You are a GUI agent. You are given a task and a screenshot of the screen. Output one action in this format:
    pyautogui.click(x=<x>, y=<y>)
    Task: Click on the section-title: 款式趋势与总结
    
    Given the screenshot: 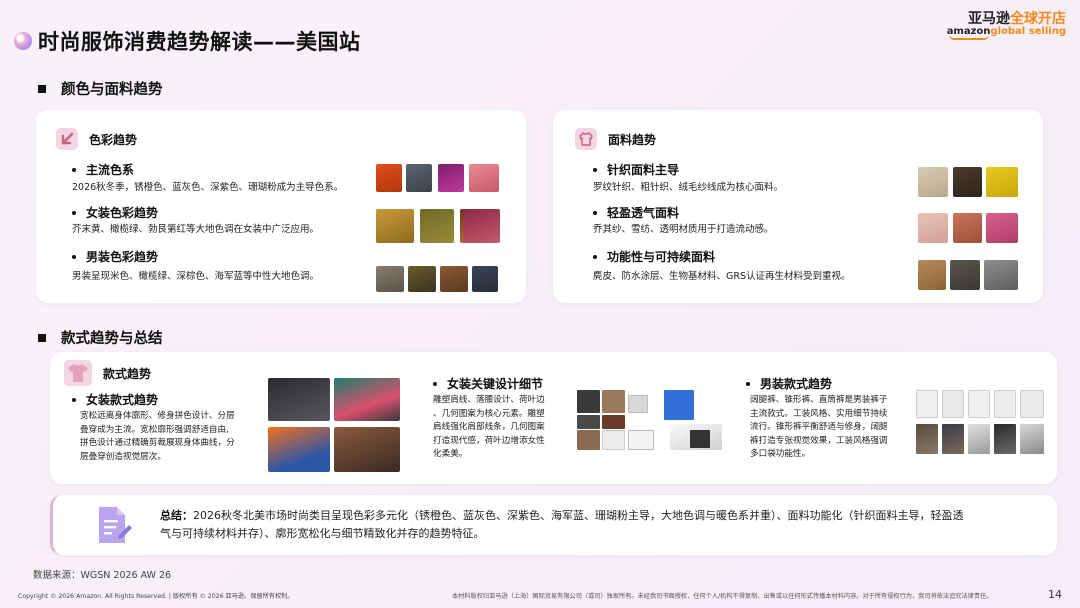 What is the action you would take?
    pyautogui.click(x=112, y=339)
    